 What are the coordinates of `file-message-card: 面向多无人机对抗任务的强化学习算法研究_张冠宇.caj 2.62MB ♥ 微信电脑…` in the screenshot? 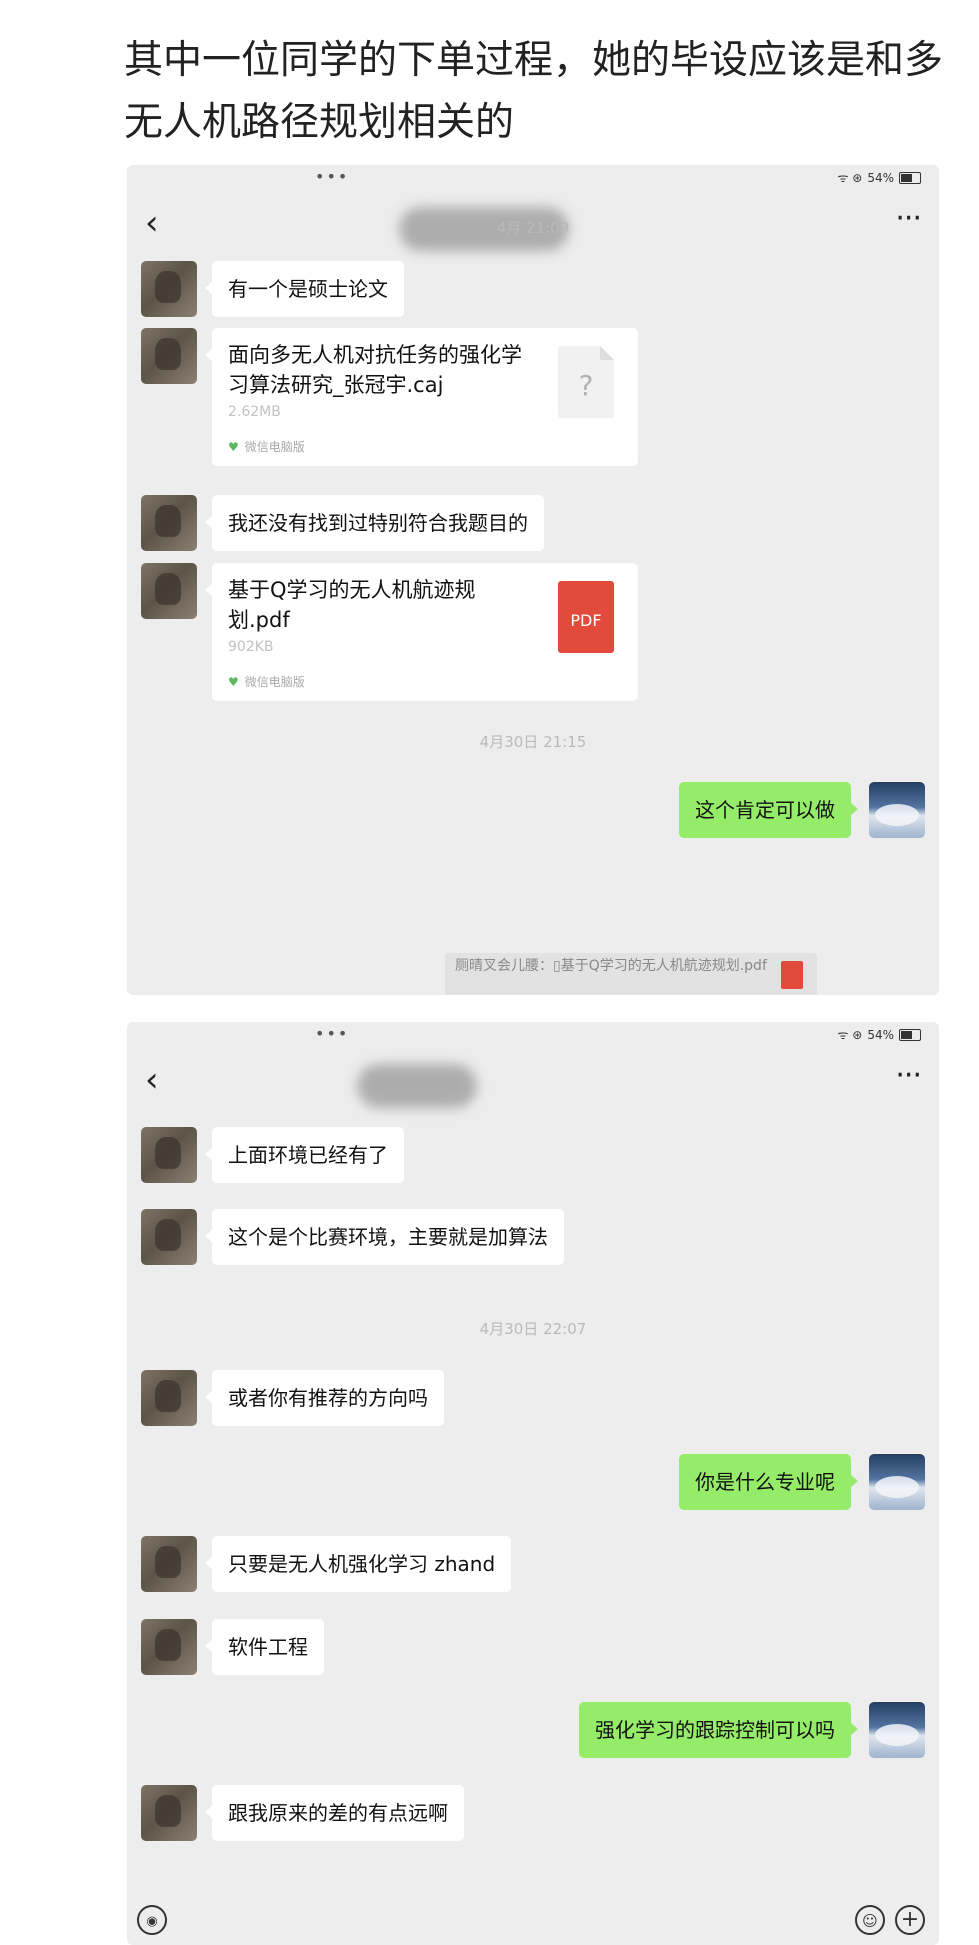 It's located at (421, 397).